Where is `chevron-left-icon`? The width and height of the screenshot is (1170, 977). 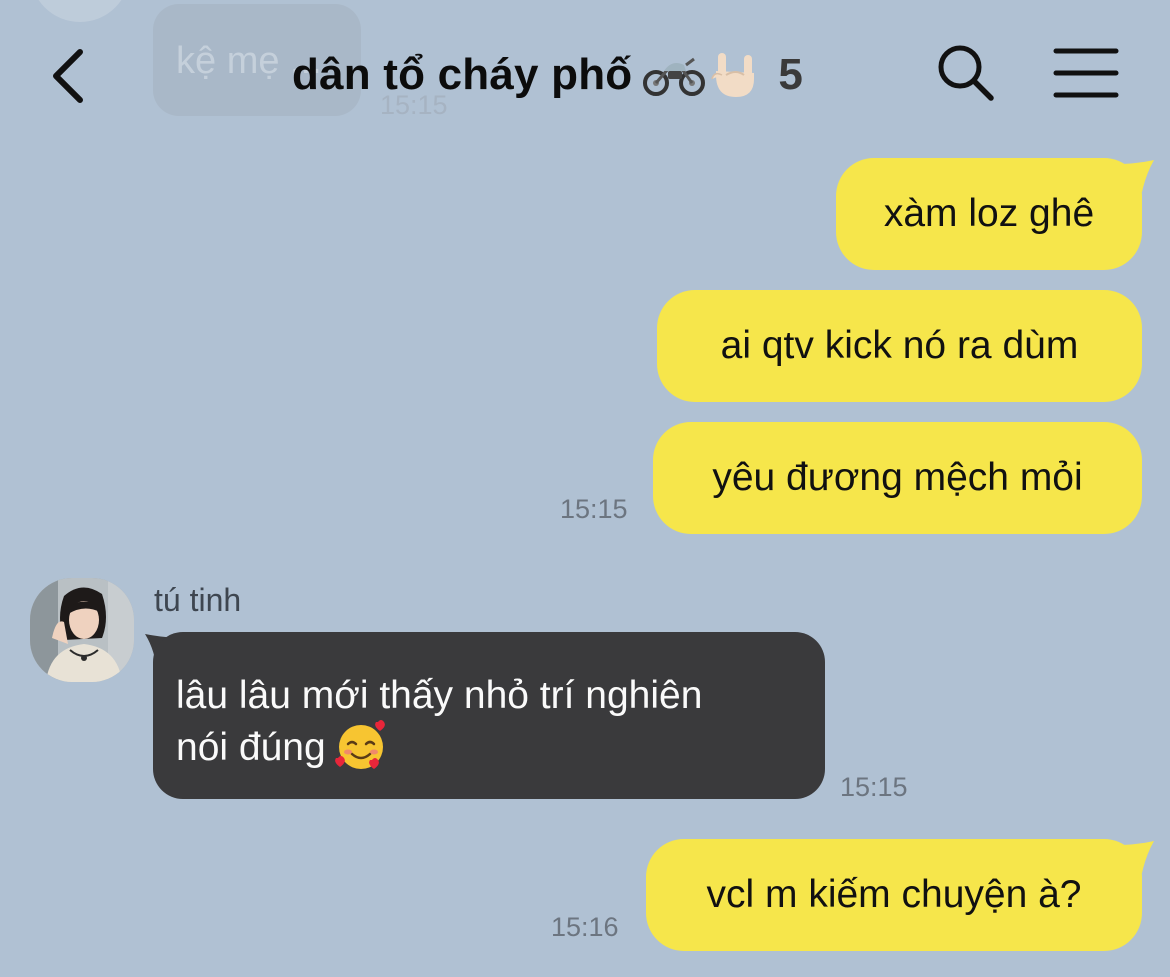 chevron-left-icon is located at coordinates (68, 76).